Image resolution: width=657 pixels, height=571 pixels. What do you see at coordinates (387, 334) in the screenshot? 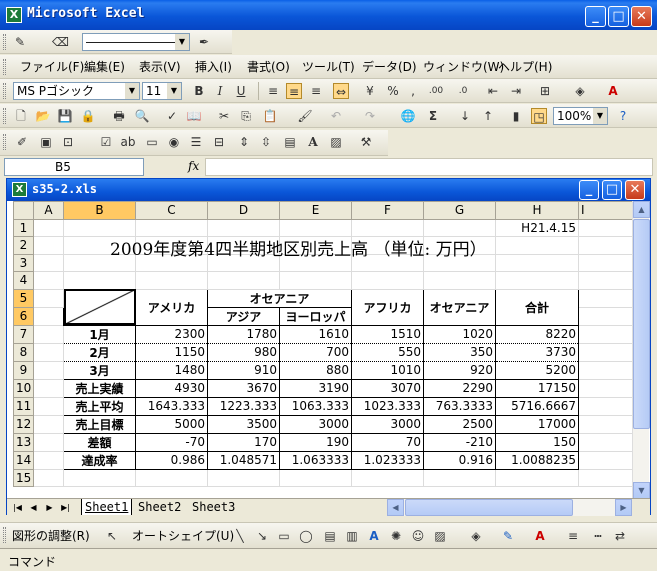
I see `data-cell: 1510` at bounding box center [387, 334].